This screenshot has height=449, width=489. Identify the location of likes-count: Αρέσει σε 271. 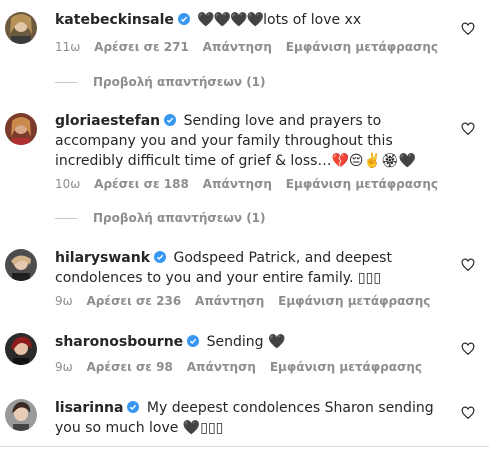
(141, 47).